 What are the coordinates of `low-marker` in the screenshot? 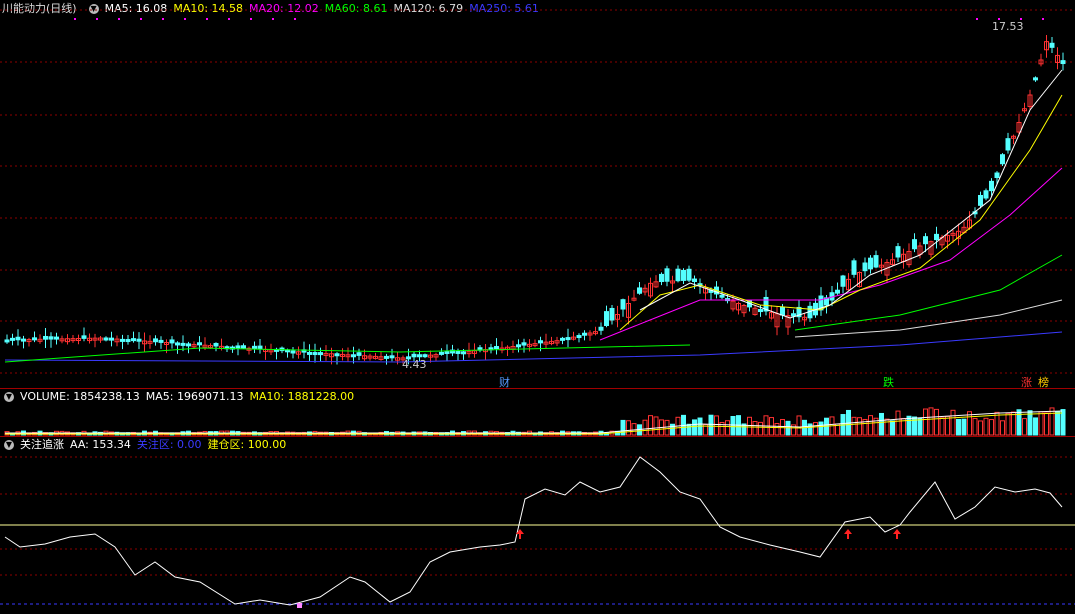 It's located at (299, 605).